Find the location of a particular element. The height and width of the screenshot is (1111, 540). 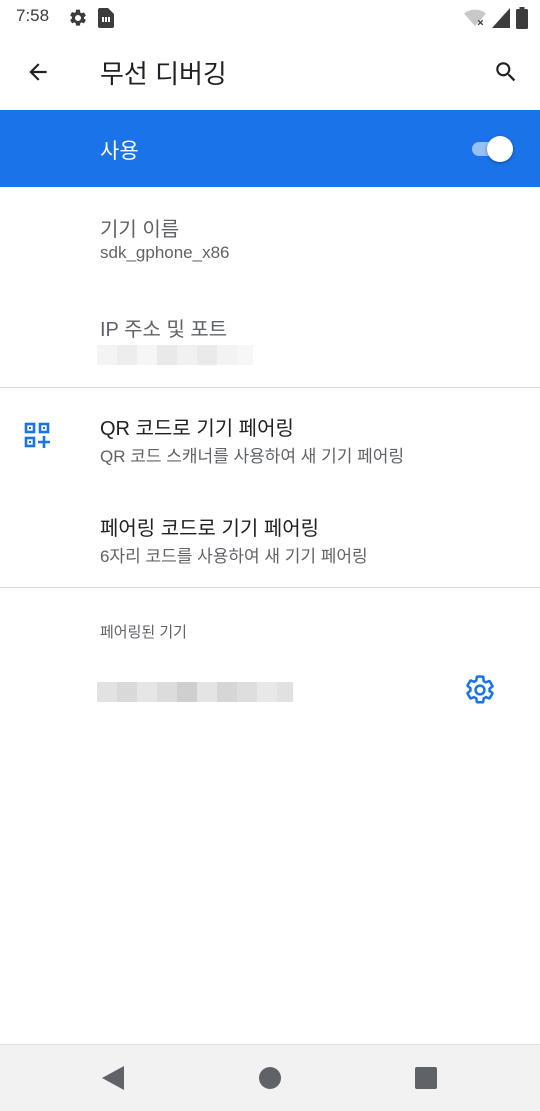

code-pairing-item: 페어링 코드로 기기 페어링 6자리 코드를 사용하여 새 기기 페어링 is located at coordinates (270, 537).